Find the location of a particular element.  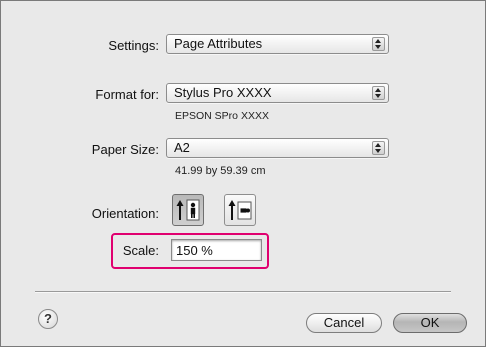

format-for-popup: Stylus Pro XXXX is located at coordinates (277, 93).